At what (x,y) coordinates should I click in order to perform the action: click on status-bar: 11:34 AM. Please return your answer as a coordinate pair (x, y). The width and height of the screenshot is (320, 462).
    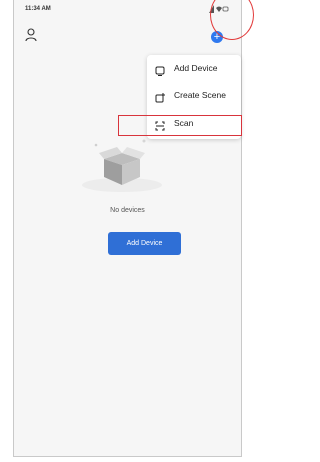
    Looking at the image, I should click on (127, 8).